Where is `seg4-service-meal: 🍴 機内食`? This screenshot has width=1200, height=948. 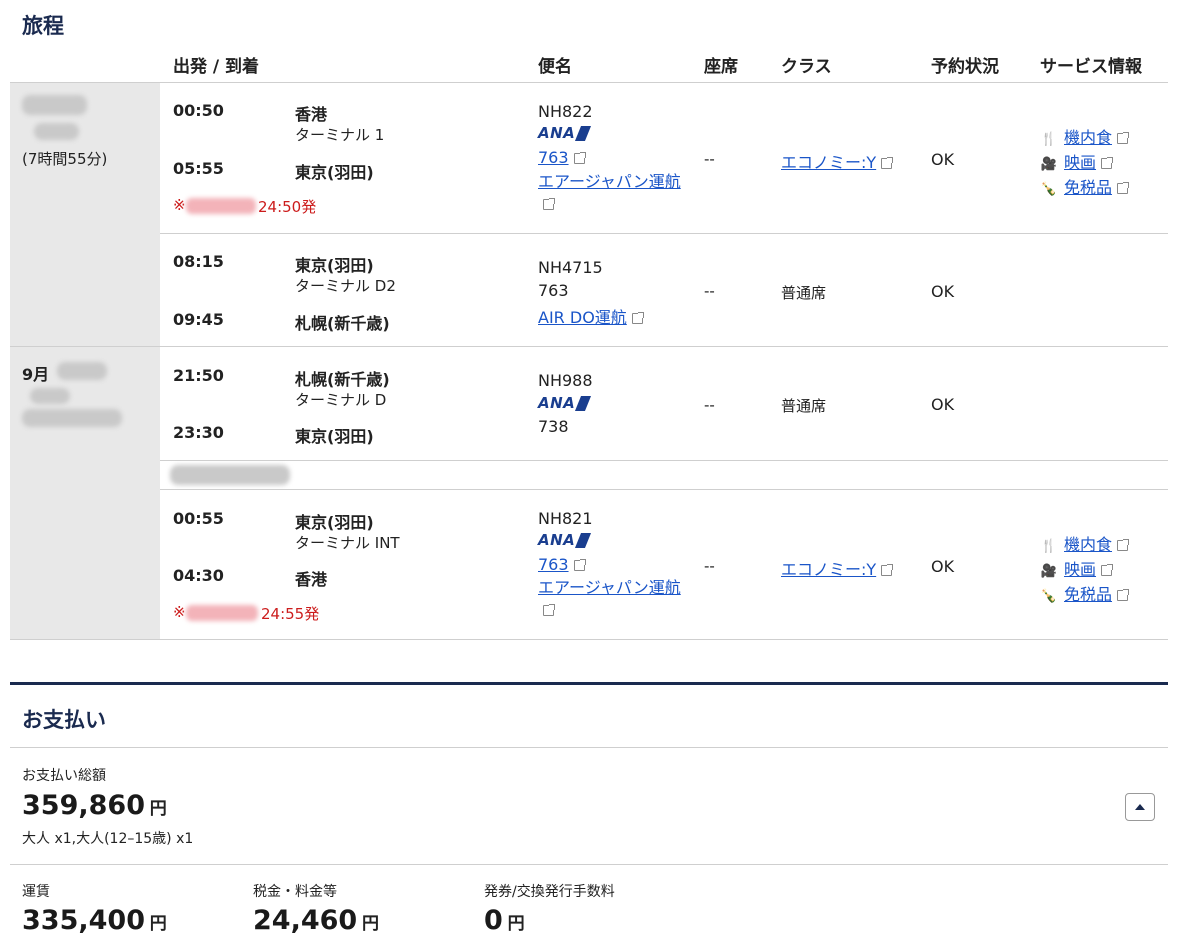 seg4-service-meal: 🍴 機内食 is located at coordinates (1085, 543).